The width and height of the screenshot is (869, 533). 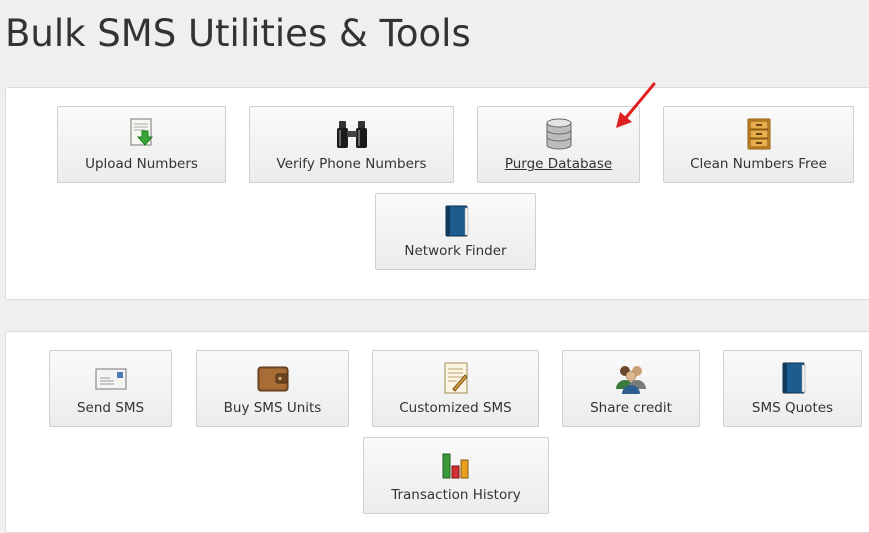 I want to click on page-title: Bulk SMS Utilities & Tools, so click(x=238, y=33).